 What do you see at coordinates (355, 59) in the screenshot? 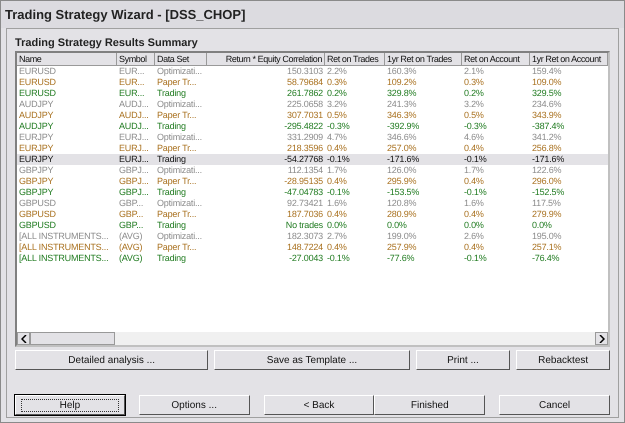
I see `column-header: Ret on Trades` at bounding box center [355, 59].